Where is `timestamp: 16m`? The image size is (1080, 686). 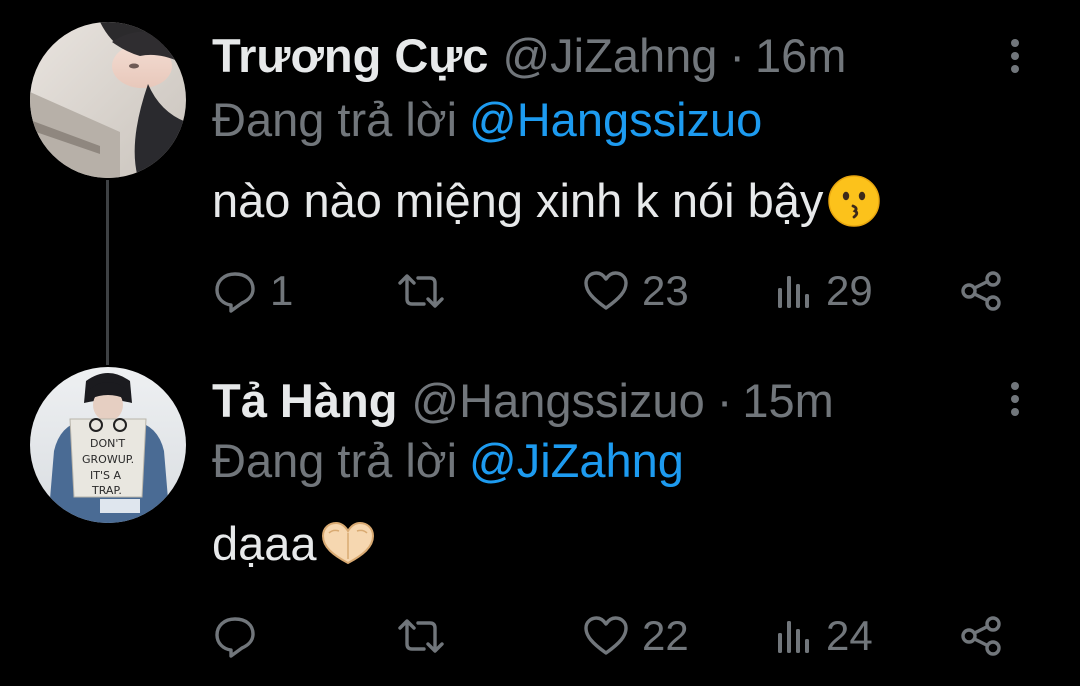 timestamp: 16m is located at coordinates (800, 56).